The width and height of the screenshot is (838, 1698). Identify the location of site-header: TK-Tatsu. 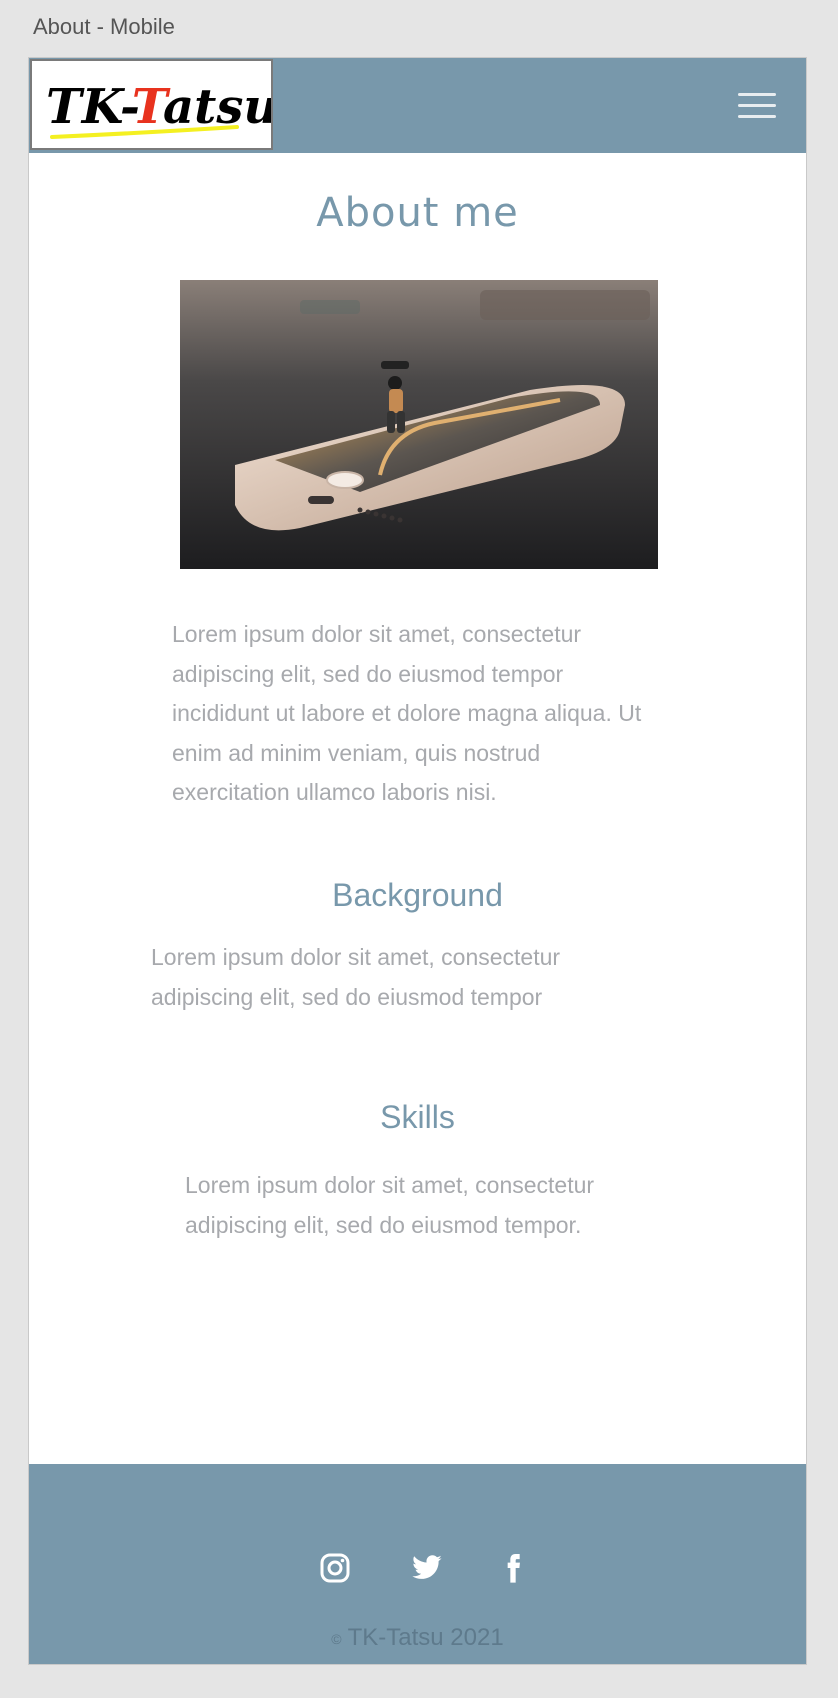
(417, 105).